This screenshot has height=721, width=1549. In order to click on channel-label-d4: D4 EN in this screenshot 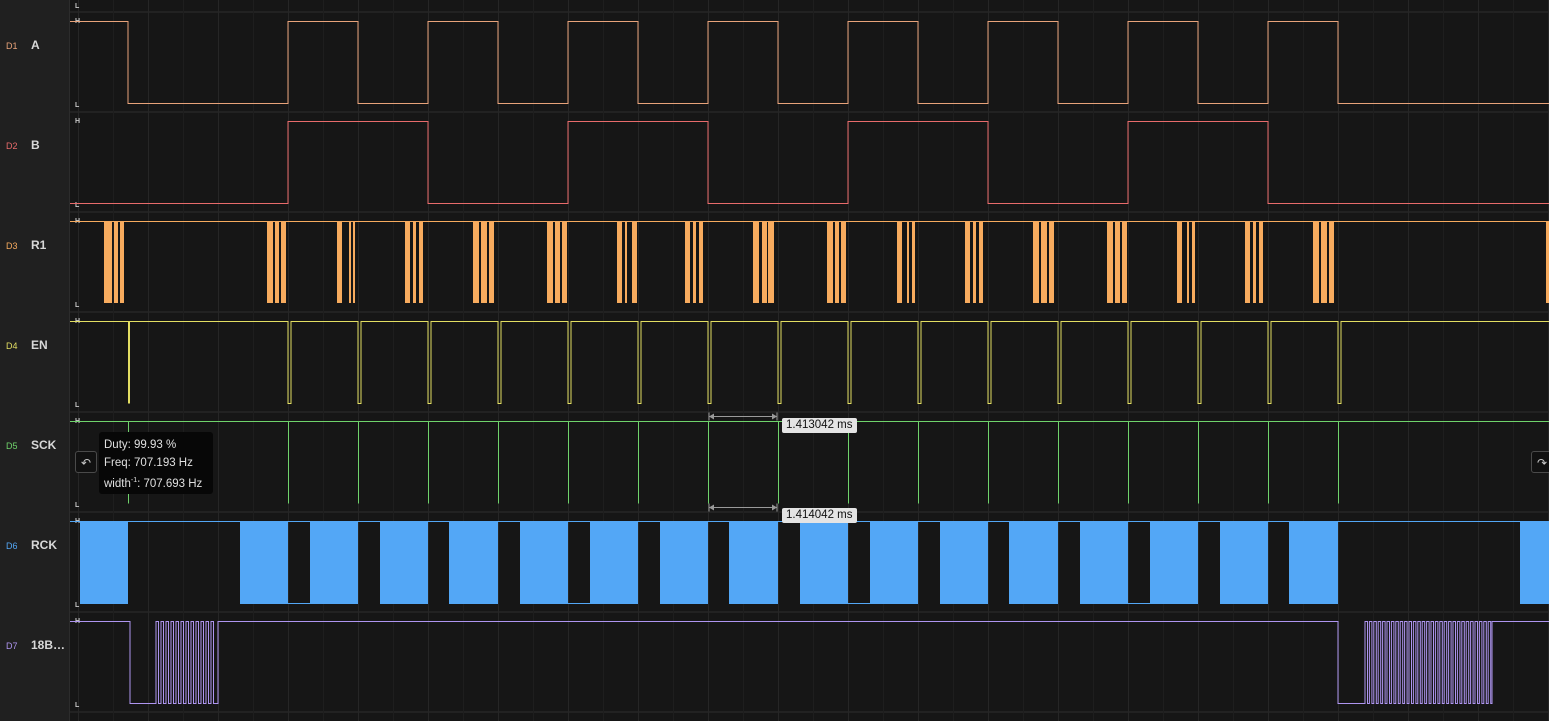, I will do `click(34, 359)`.